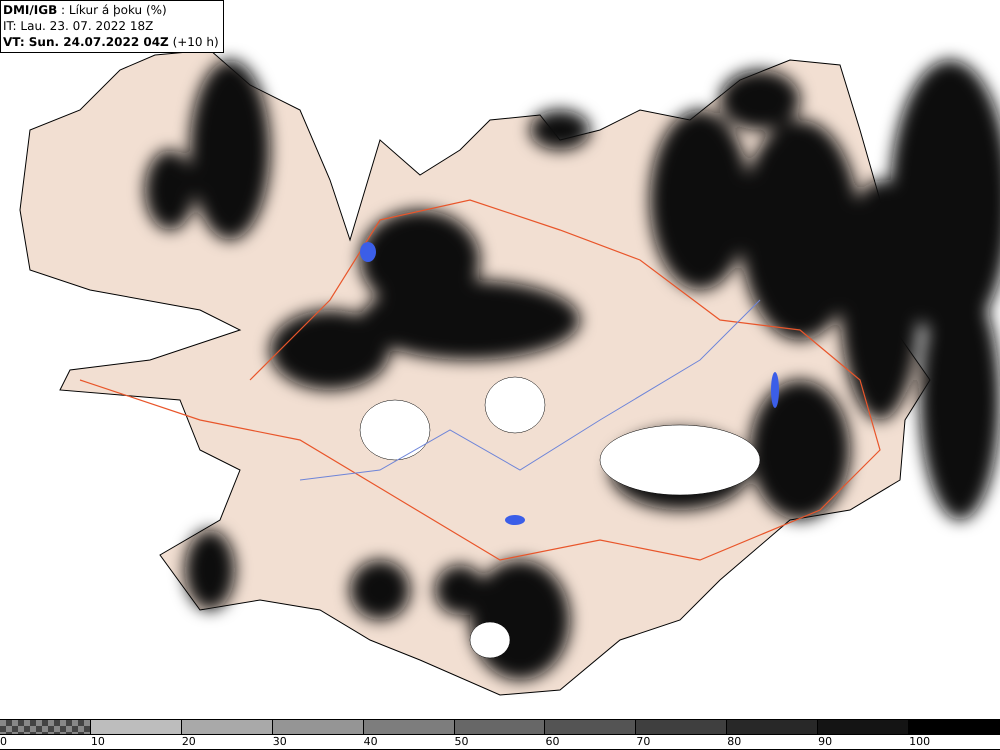  I want to click on legend-tick-label: 20, so click(189, 742).